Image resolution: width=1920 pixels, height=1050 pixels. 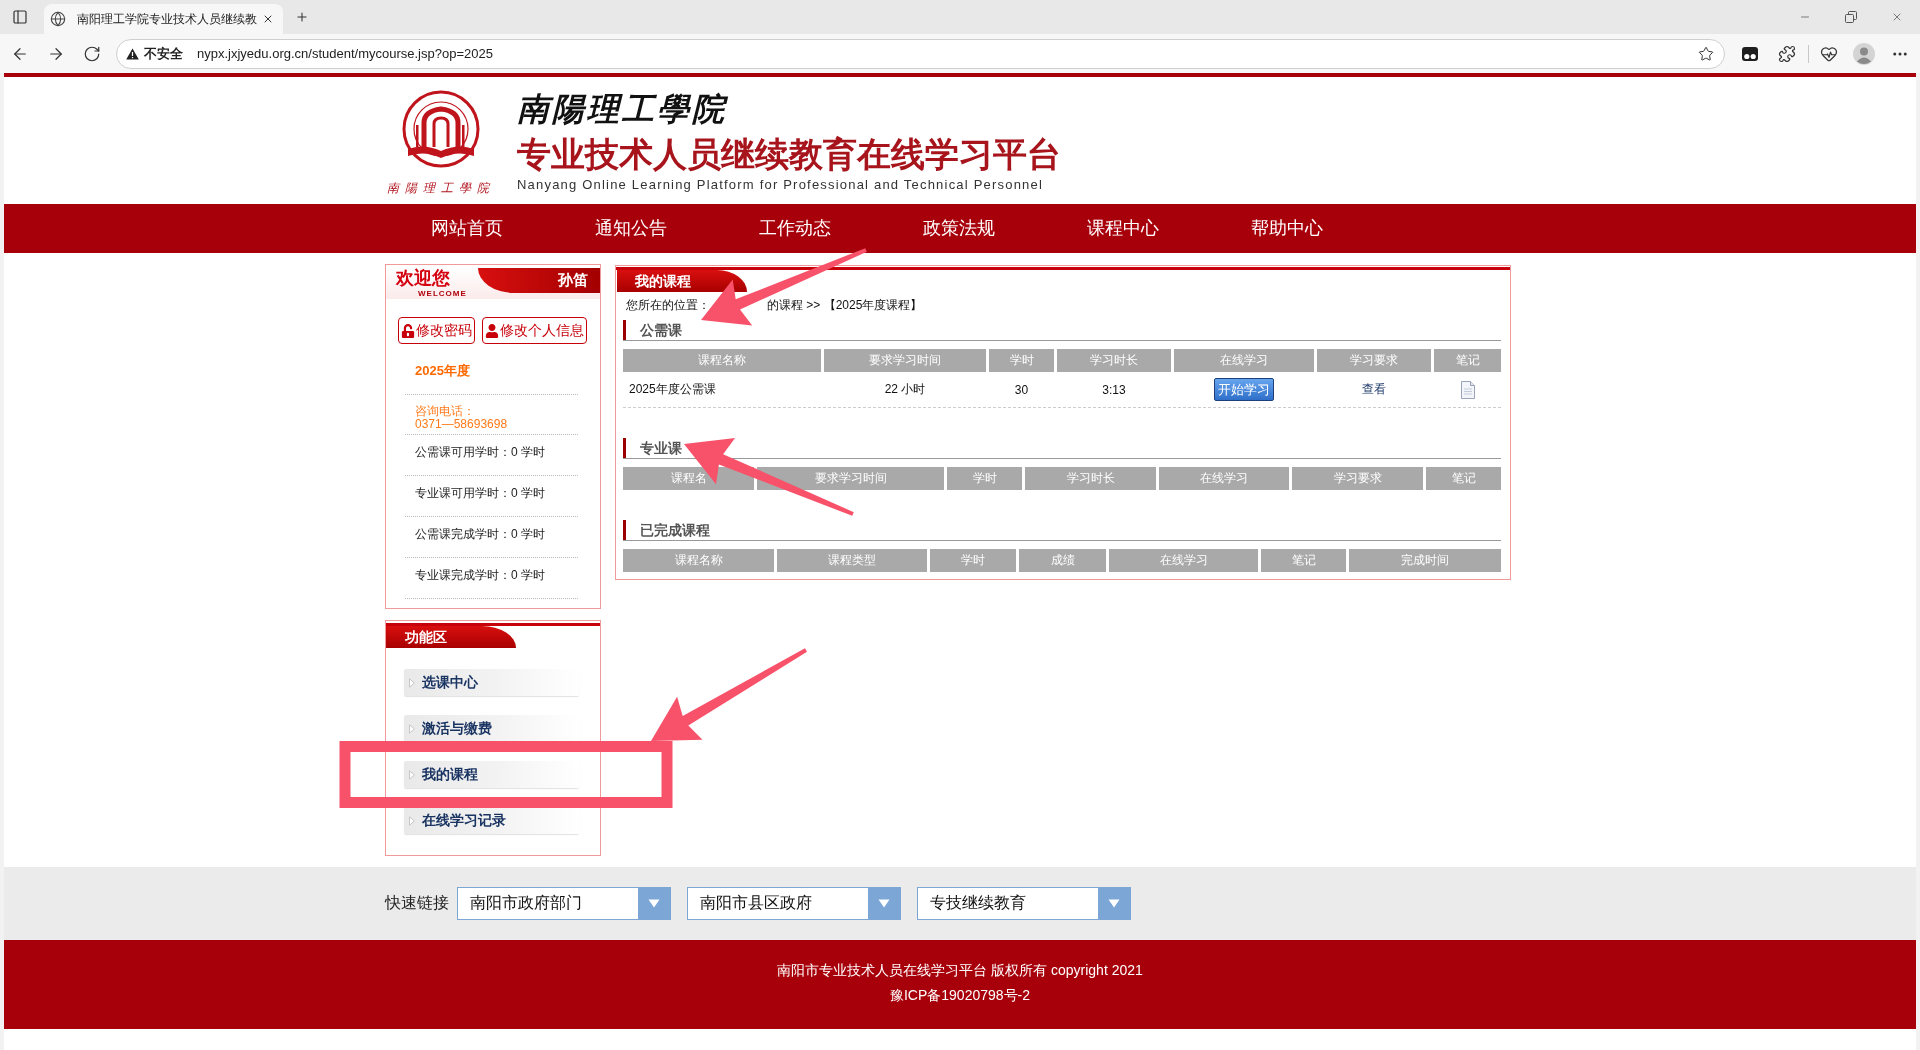 What do you see at coordinates (1021, 389) in the screenshot?
I see `table-cell-text: 30` at bounding box center [1021, 389].